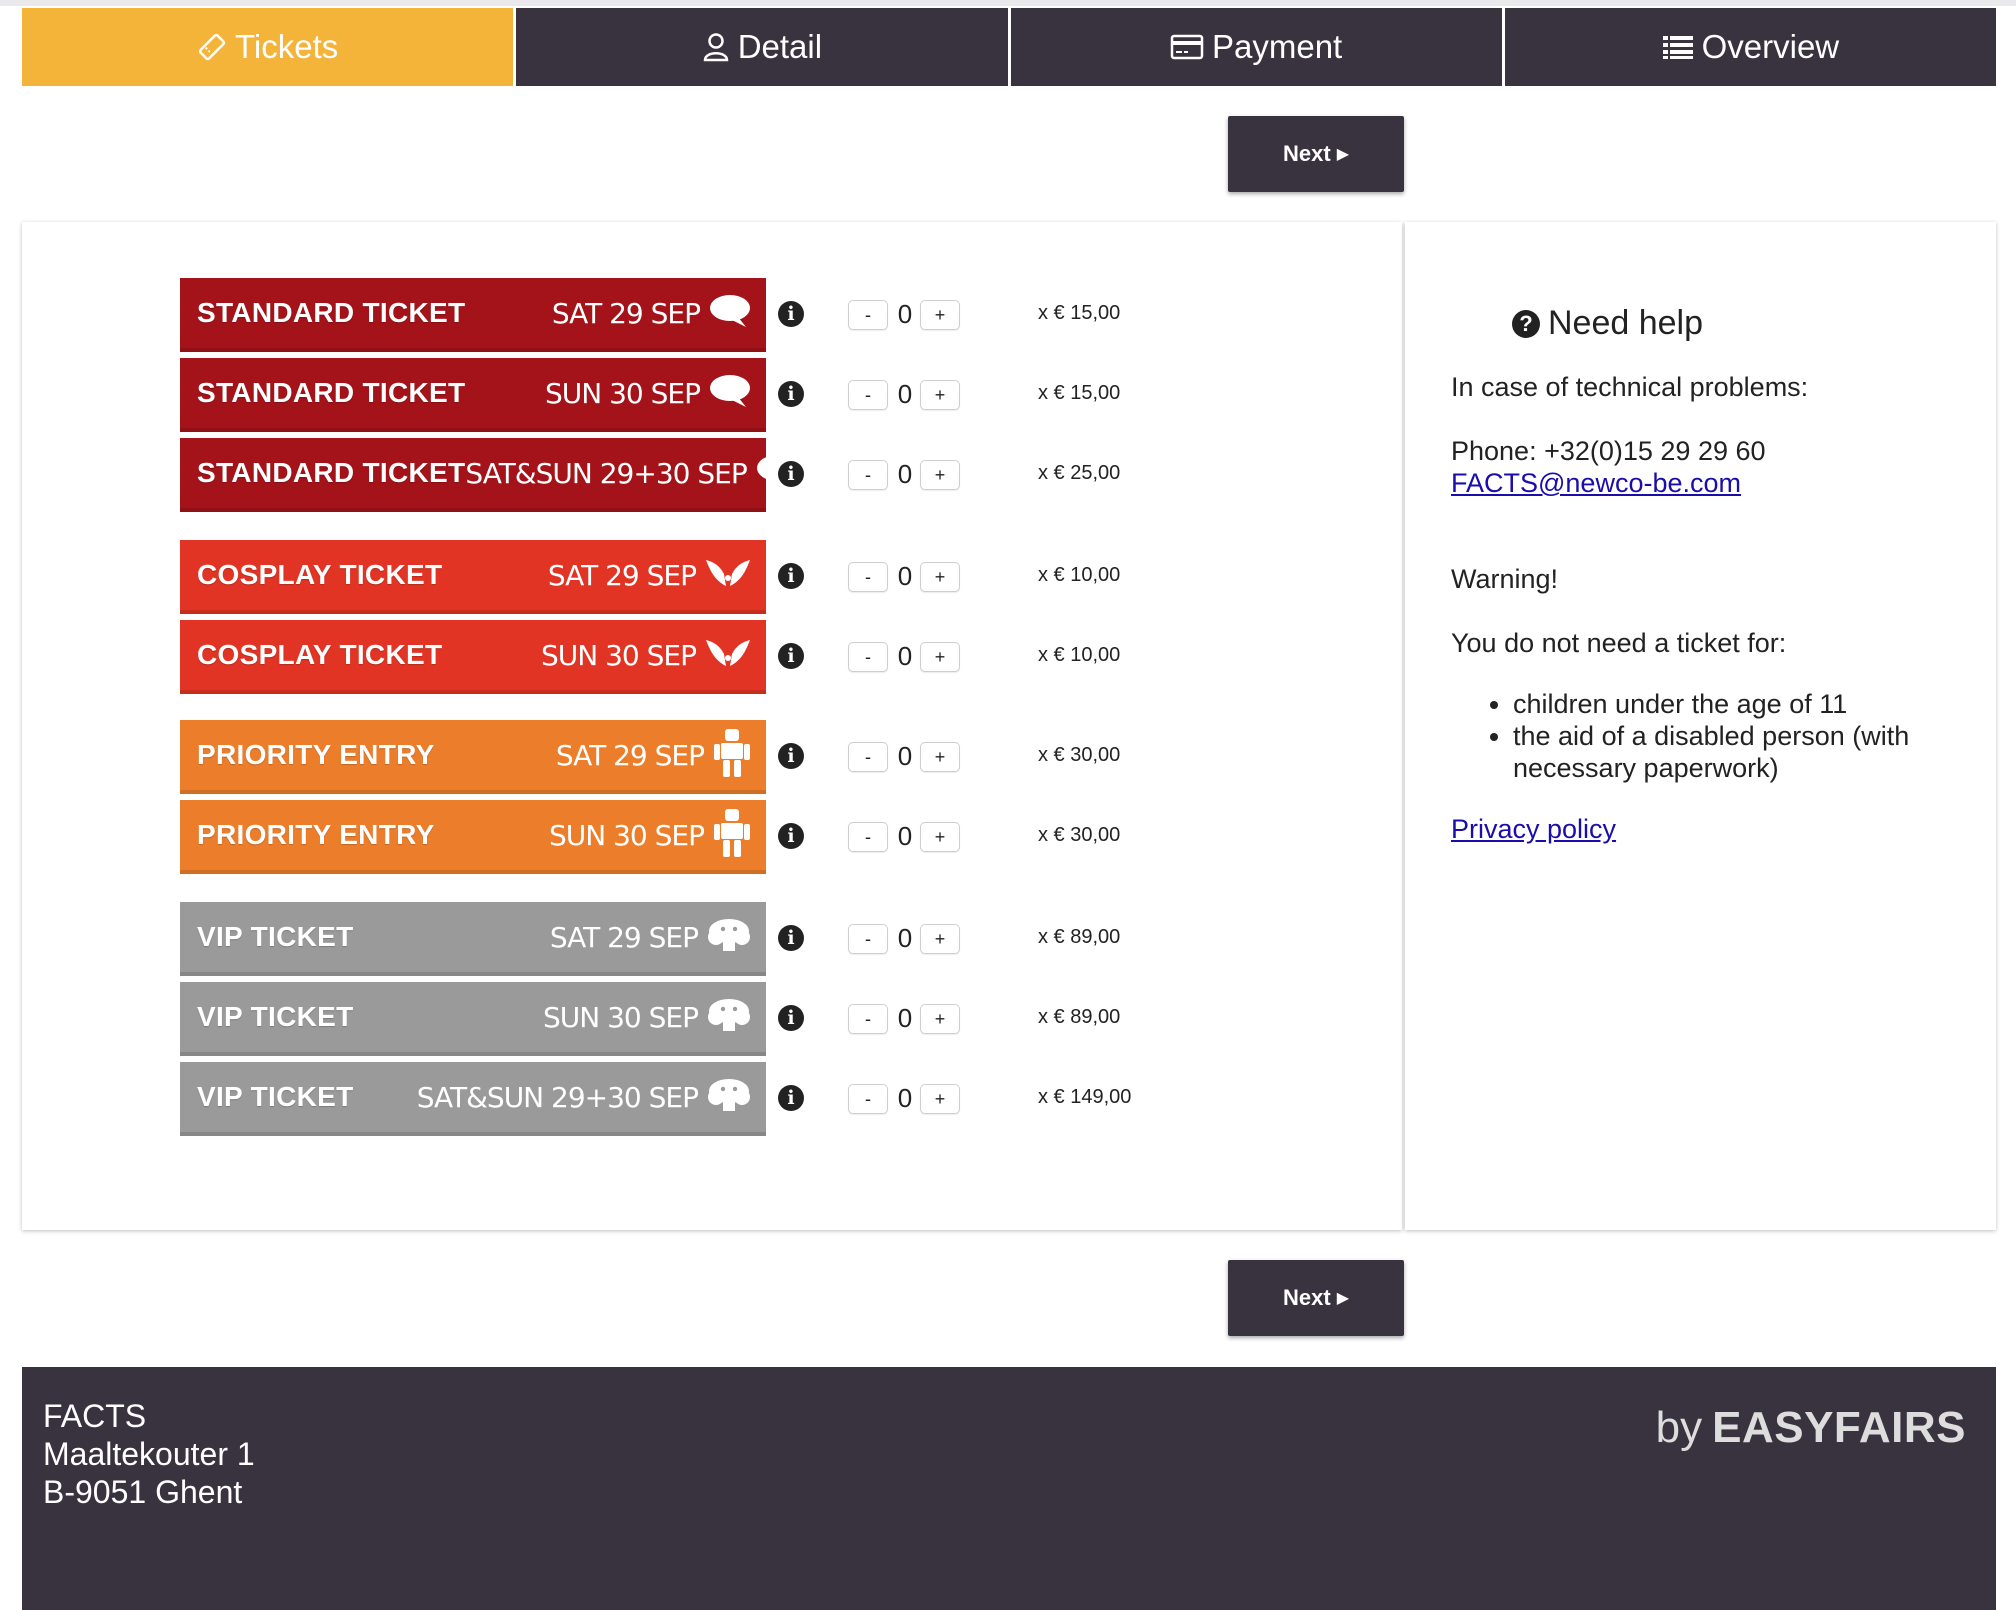 Image resolution: width=2016 pixels, height=1610 pixels. I want to click on no-ticket-text: You do not need a ticket for:, so click(1619, 643).